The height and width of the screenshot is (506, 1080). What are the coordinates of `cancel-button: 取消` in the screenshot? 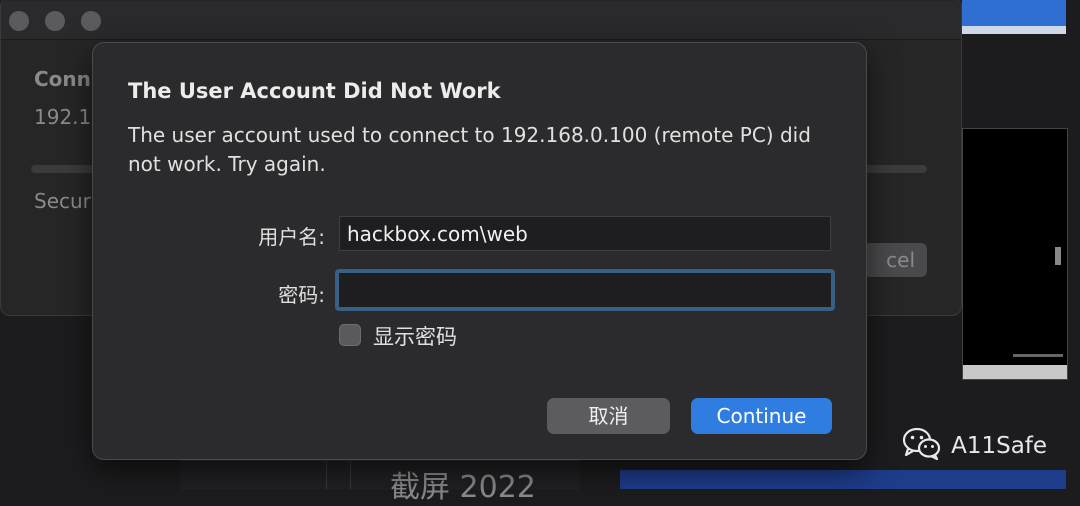 It's located at (608, 416).